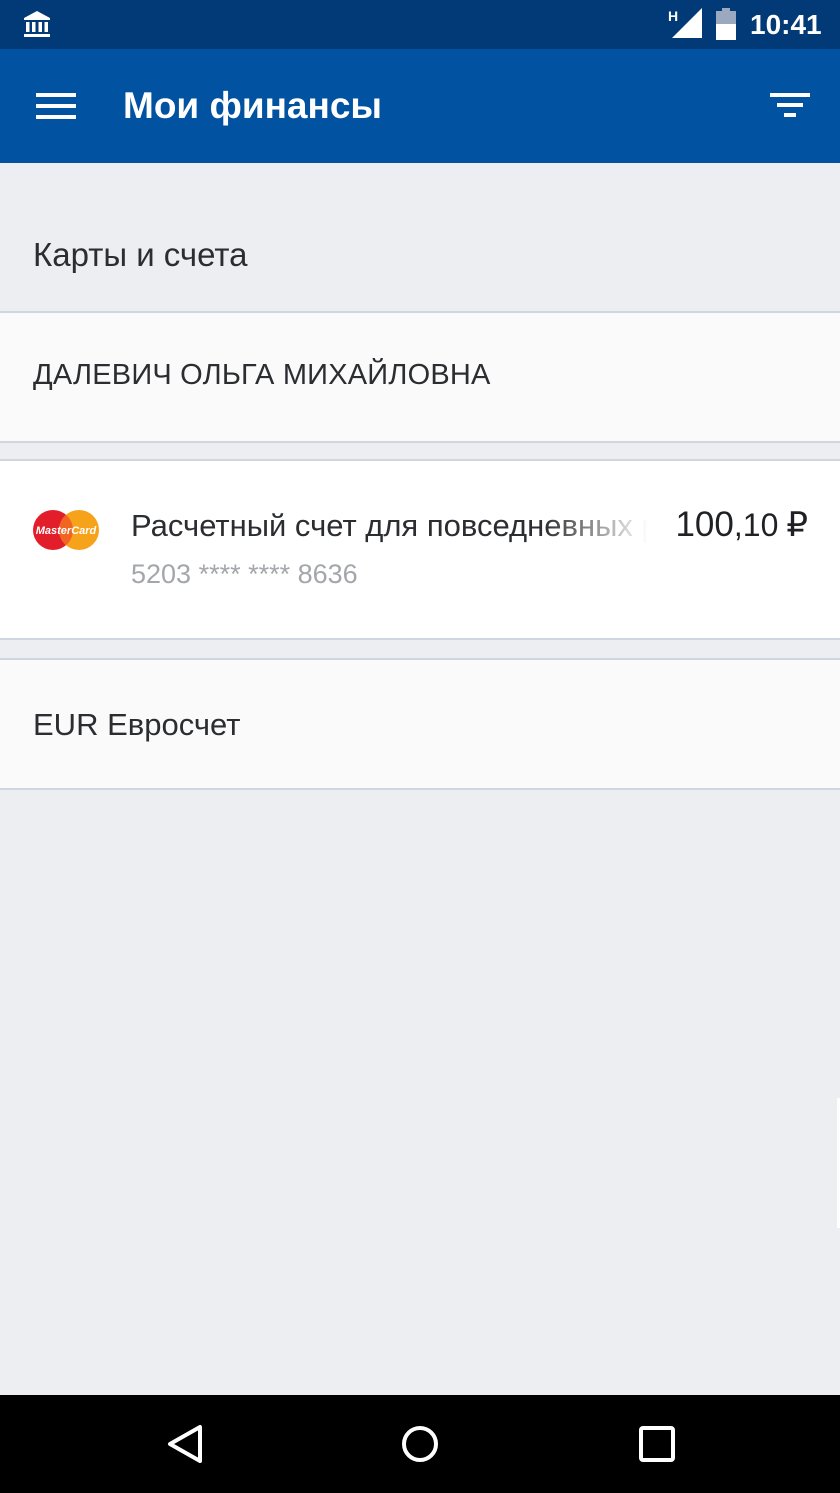  What do you see at coordinates (657, 1444) in the screenshot?
I see `recent-apps-icon` at bounding box center [657, 1444].